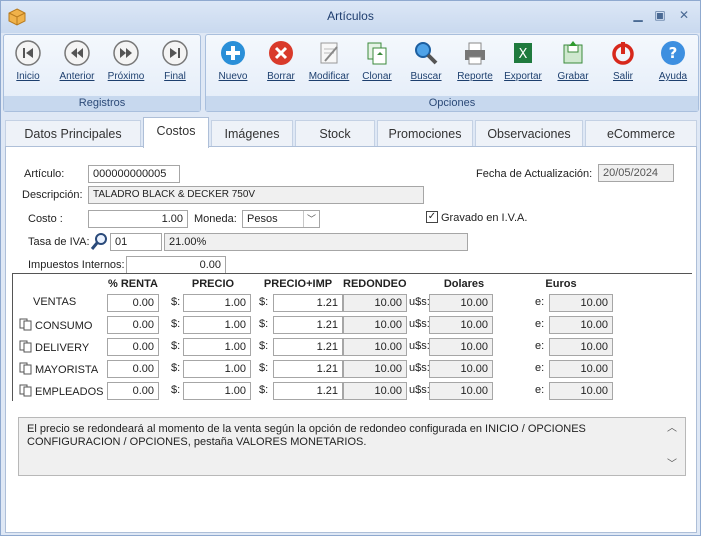 Image resolution: width=701 pixels, height=536 pixels. What do you see at coordinates (262, 219) in the screenshot?
I see `moneda-value: Pesos` at bounding box center [262, 219].